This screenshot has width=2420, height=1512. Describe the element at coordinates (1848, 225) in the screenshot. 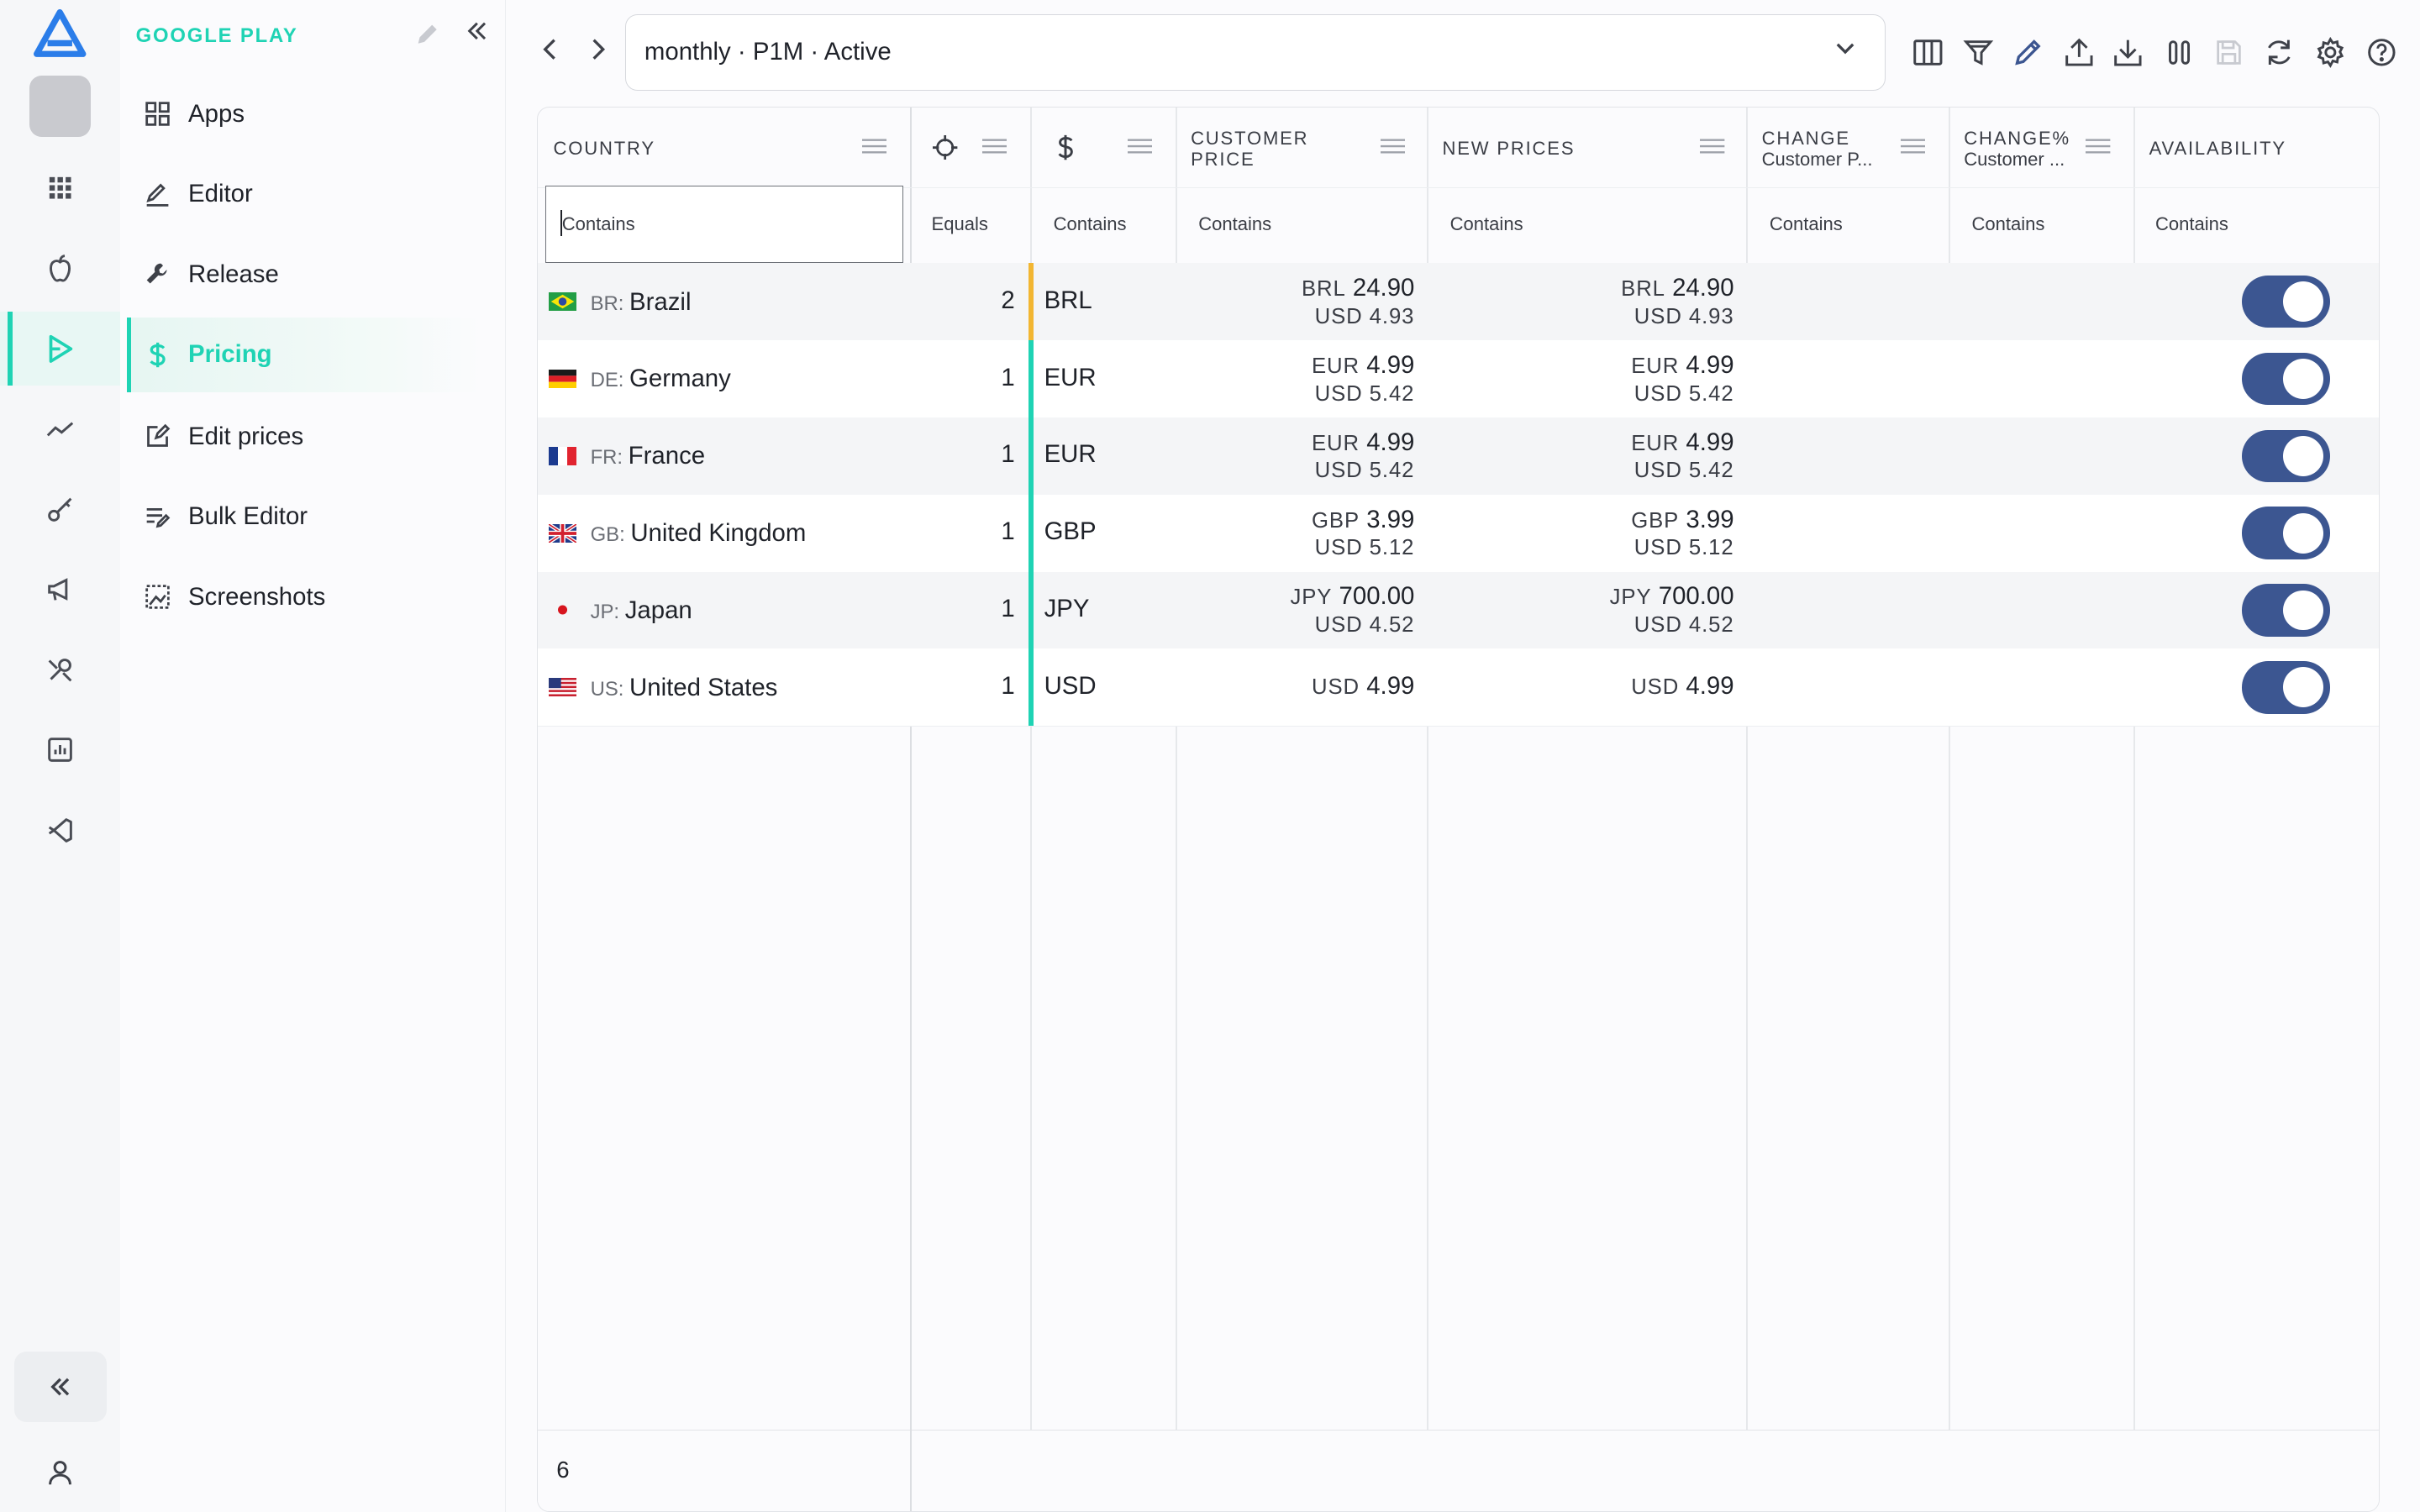

I see `change-filter-input: Contains` at that location.